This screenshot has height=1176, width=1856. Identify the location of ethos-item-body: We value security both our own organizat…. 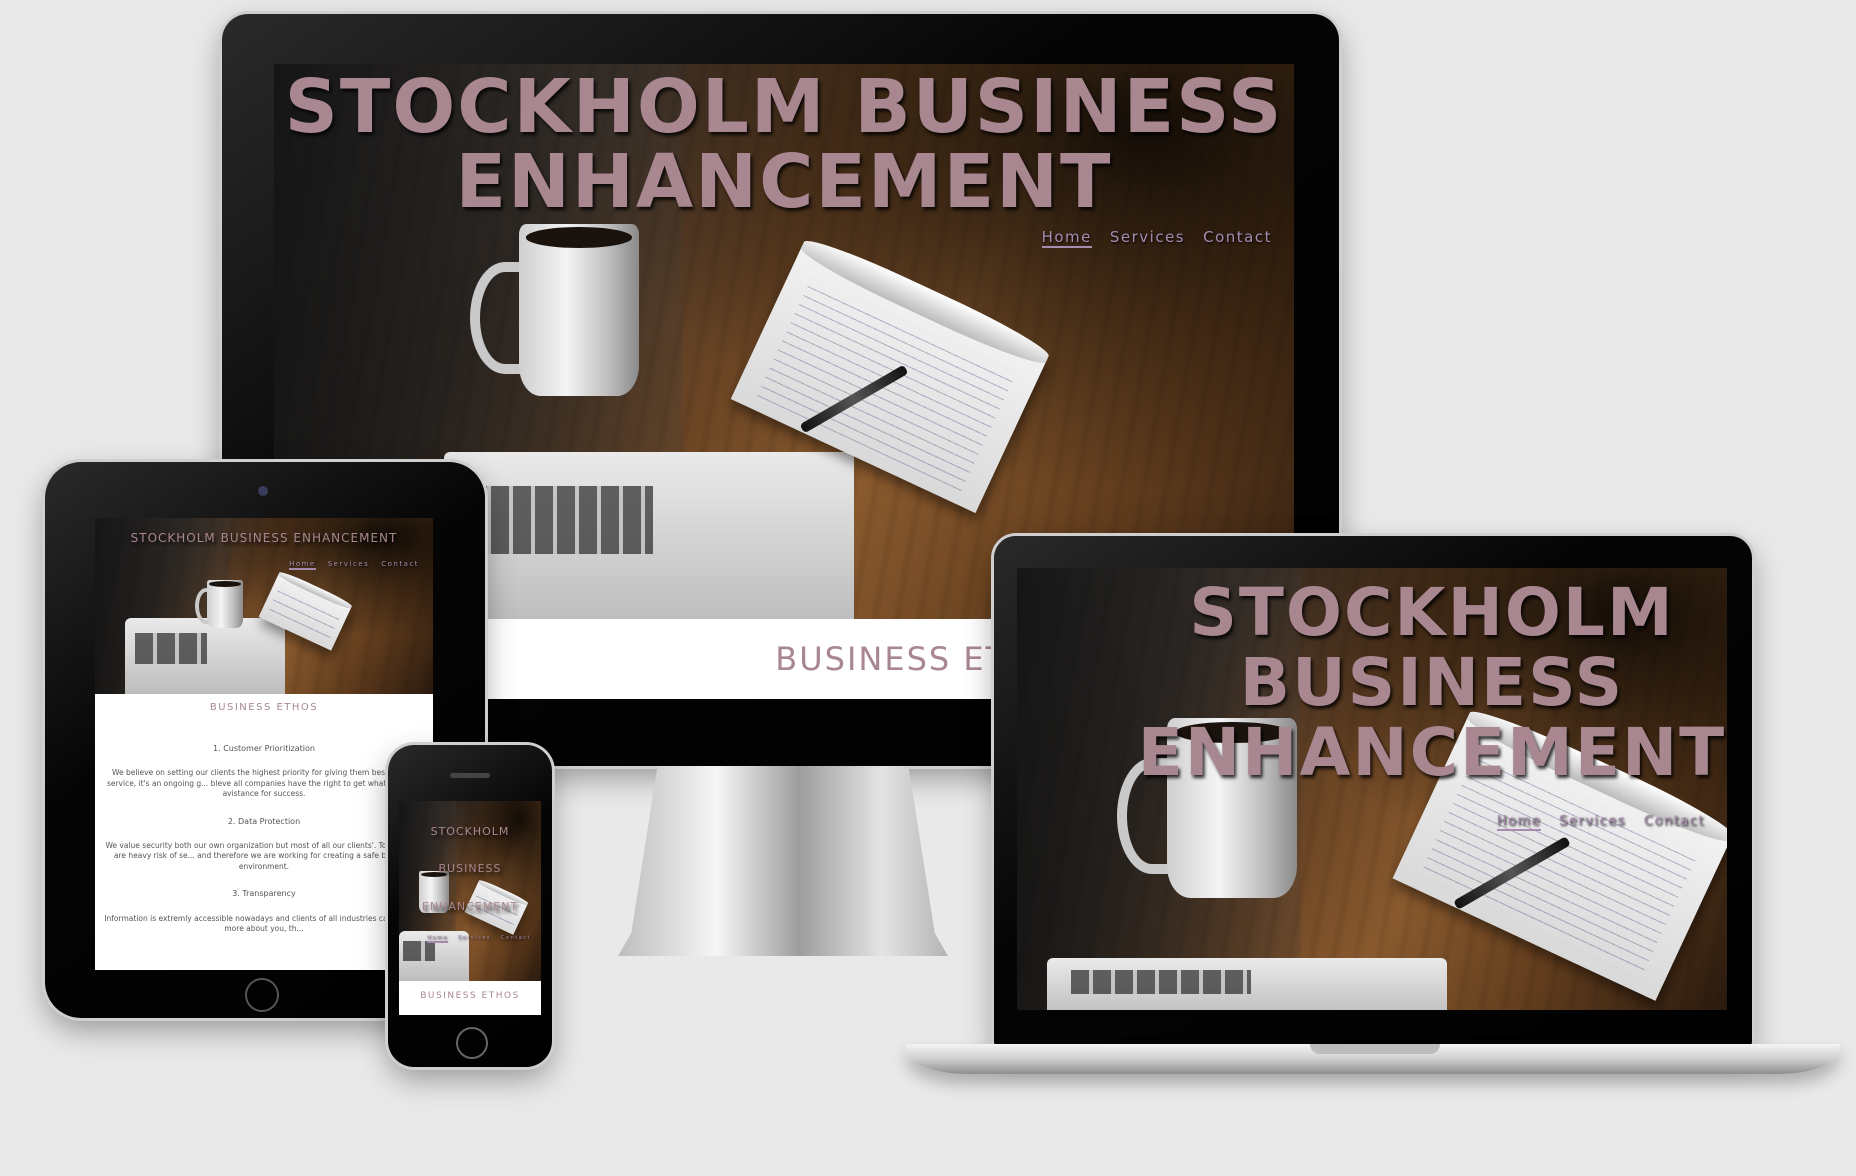
(264, 855).